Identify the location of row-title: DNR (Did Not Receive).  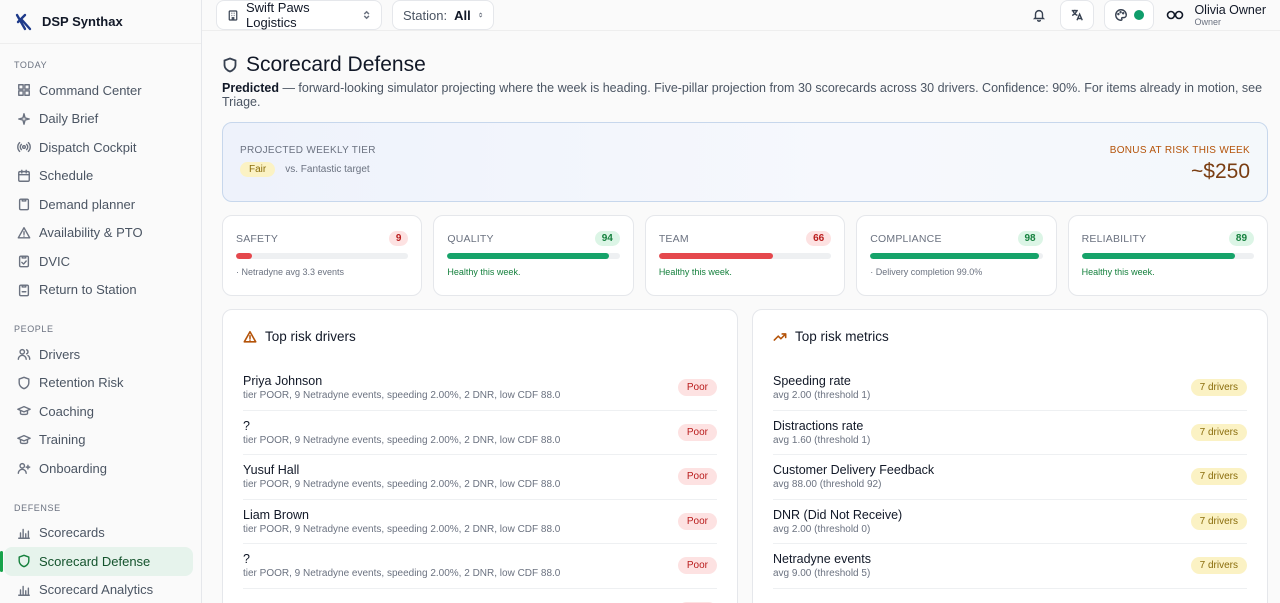
(838, 514).